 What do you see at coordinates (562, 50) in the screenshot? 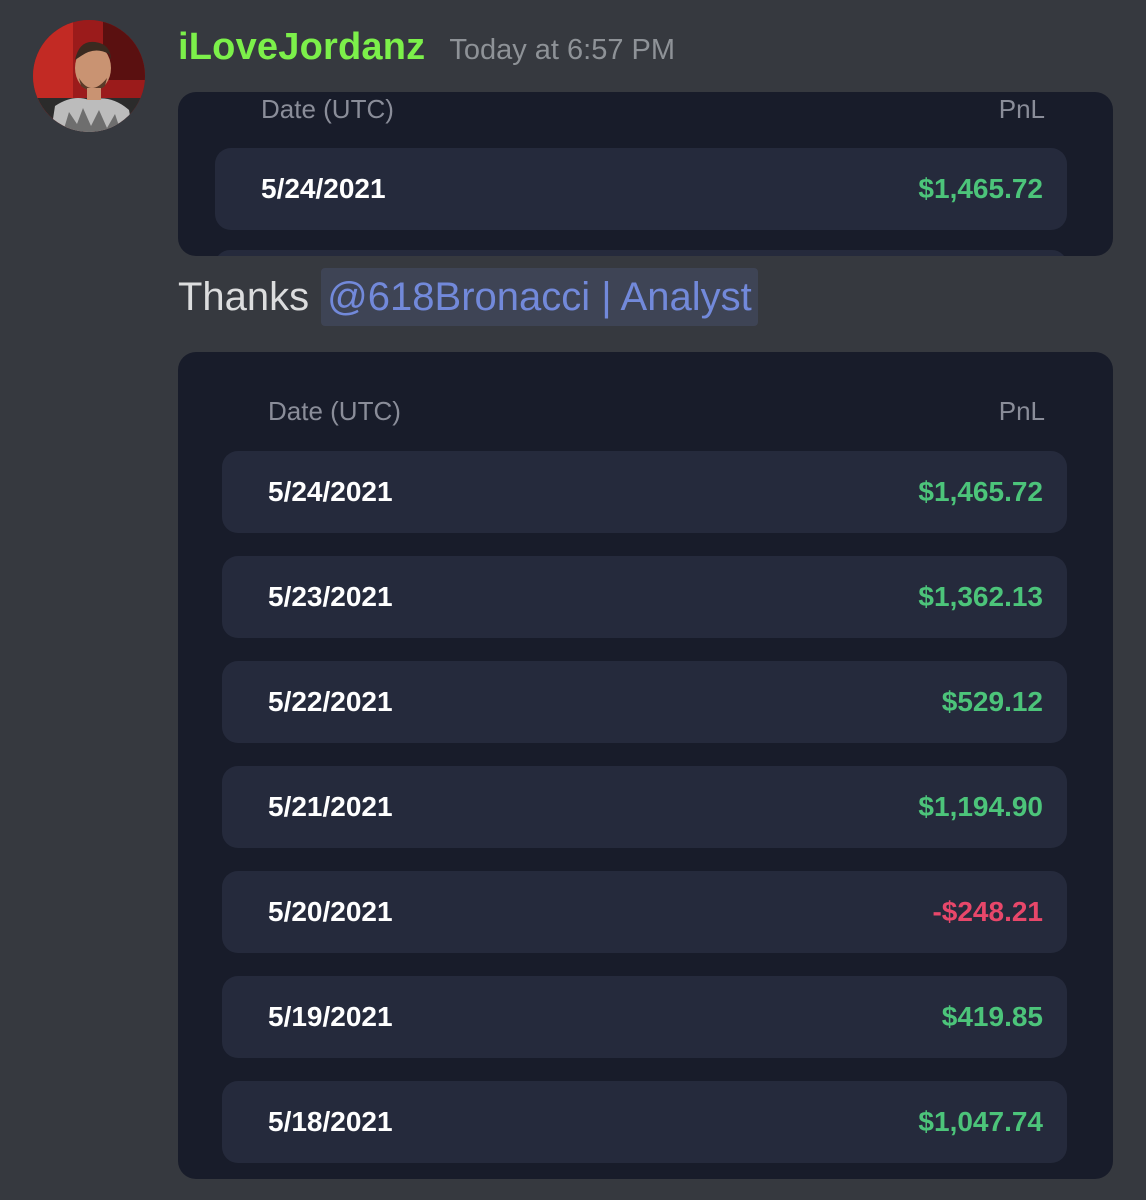
I see `timestamp: Today at 6:57 PM` at bounding box center [562, 50].